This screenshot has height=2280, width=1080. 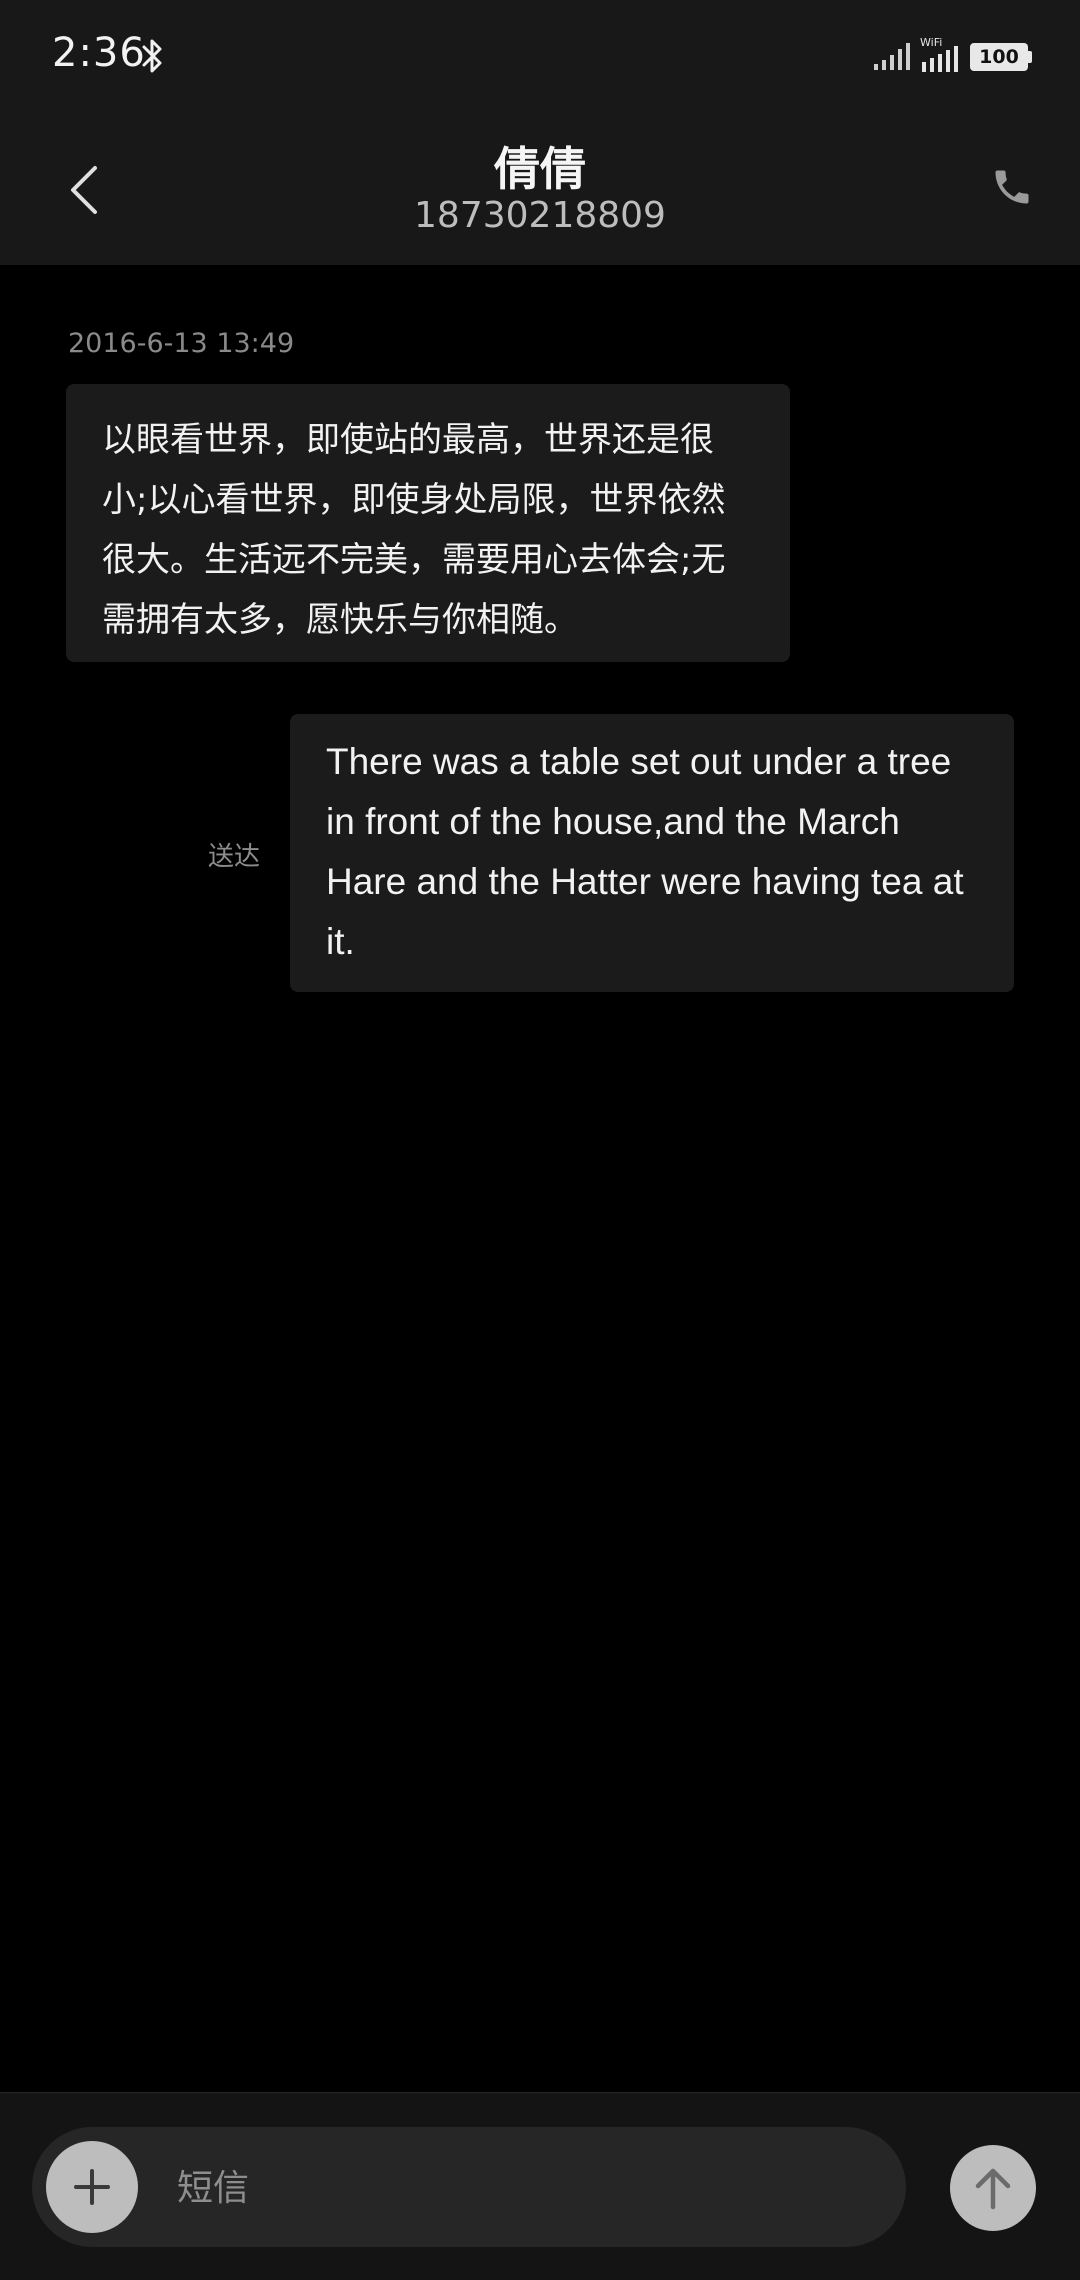 I want to click on contact-number: 18730218809, so click(x=540, y=215).